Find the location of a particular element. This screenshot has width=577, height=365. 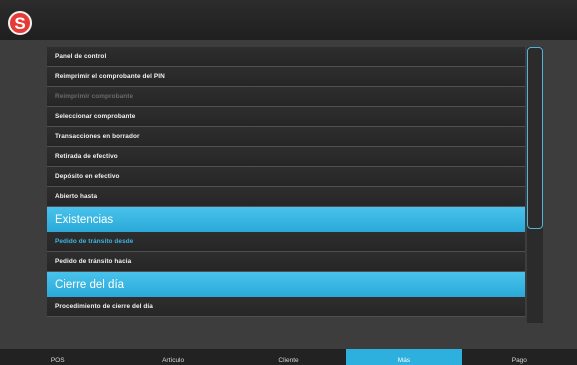

menu-item: Abierto hasta is located at coordinates (286, 197).